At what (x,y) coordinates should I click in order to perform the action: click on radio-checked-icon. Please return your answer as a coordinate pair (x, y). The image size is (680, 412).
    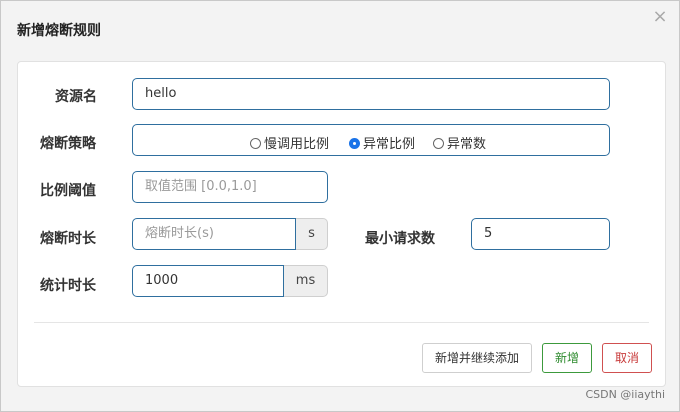
    Looking at the image, I should click on (354, 143).